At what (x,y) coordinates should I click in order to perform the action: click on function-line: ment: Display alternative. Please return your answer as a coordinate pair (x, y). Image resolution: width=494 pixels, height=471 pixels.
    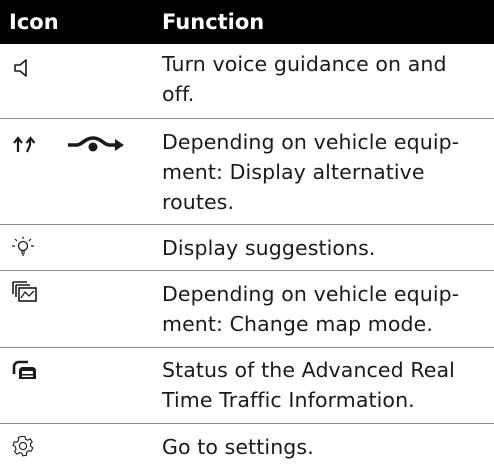
    Looking at the image, I should click on (293, 172).